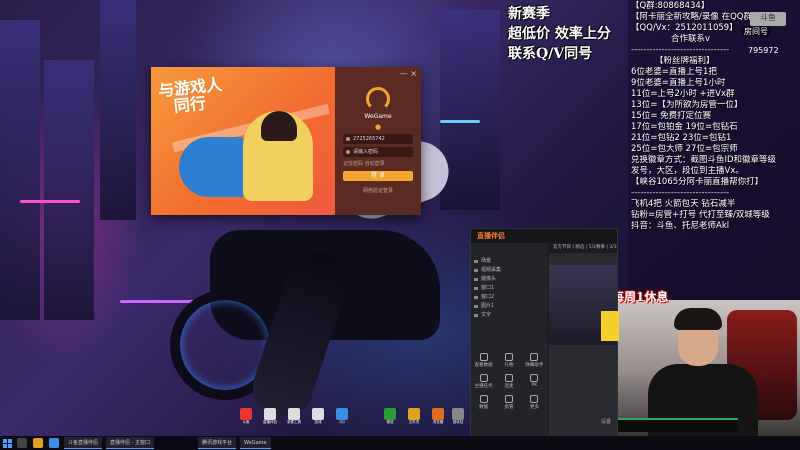 The width and height of the screenshot is (800, 450). What do you see at coordinates (83, 443) in the screenshot?
I see `taskbar-task: 斗鱼直播伴侣` at bounding box center [83, 443].